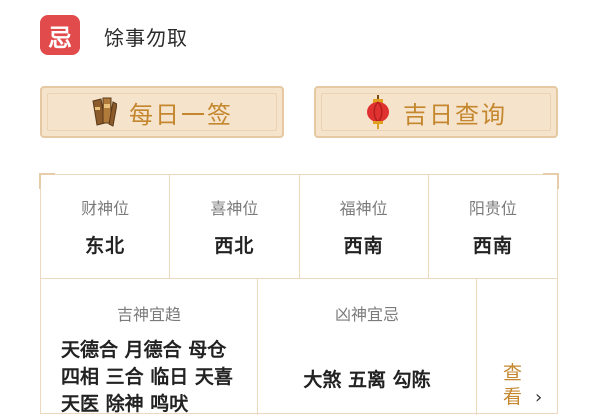 Image resolution: width=600 pixels, height=418 pixels. Describe the element at coordinates (363, 208) in the screenshot. I see `position-label: 福神位` at that location.